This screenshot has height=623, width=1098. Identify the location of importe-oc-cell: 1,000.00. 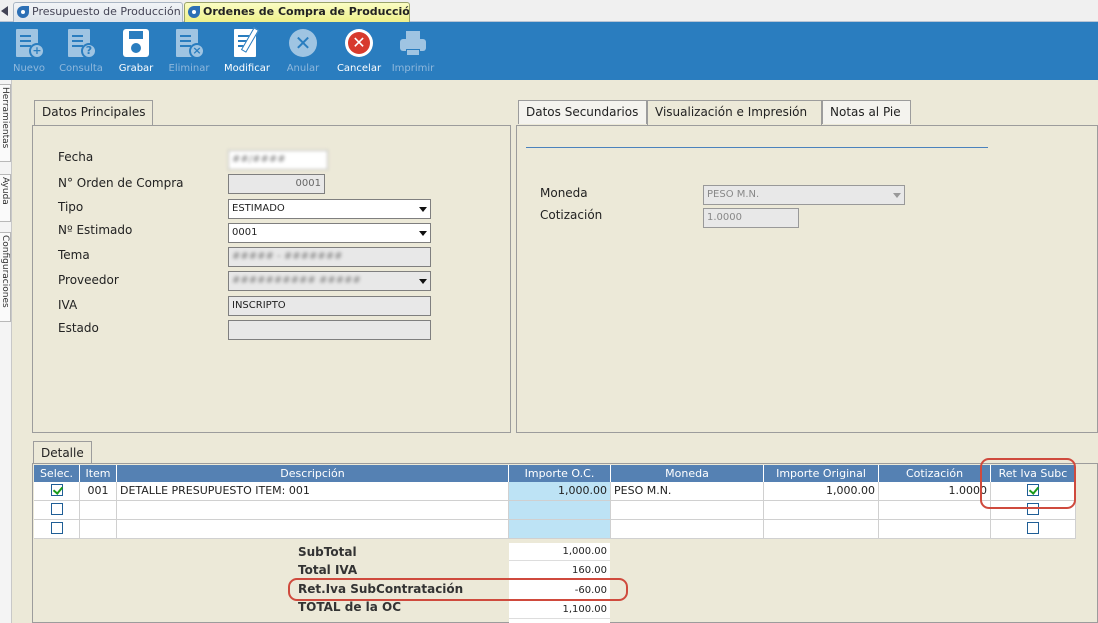
(560, 491).